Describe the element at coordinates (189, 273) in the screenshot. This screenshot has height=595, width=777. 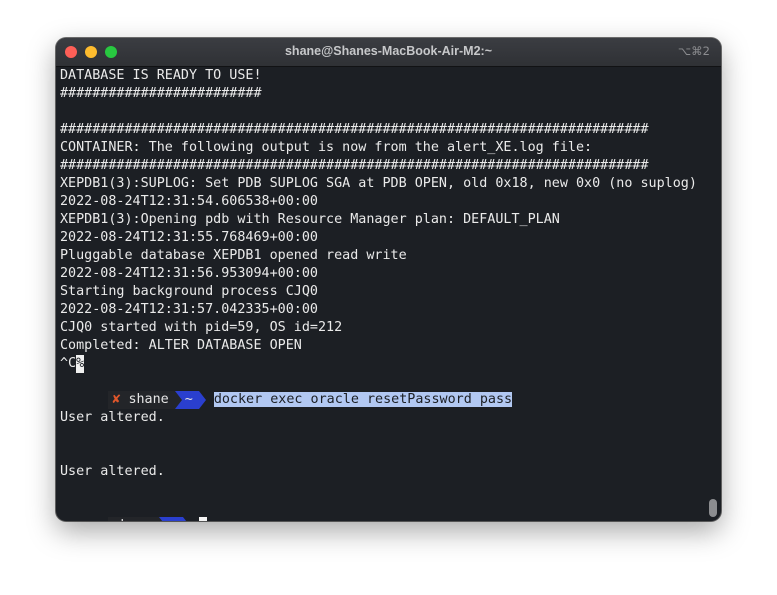
I see `output-line: 2022-08-24T12:31:56.953094+00:00` at that location.